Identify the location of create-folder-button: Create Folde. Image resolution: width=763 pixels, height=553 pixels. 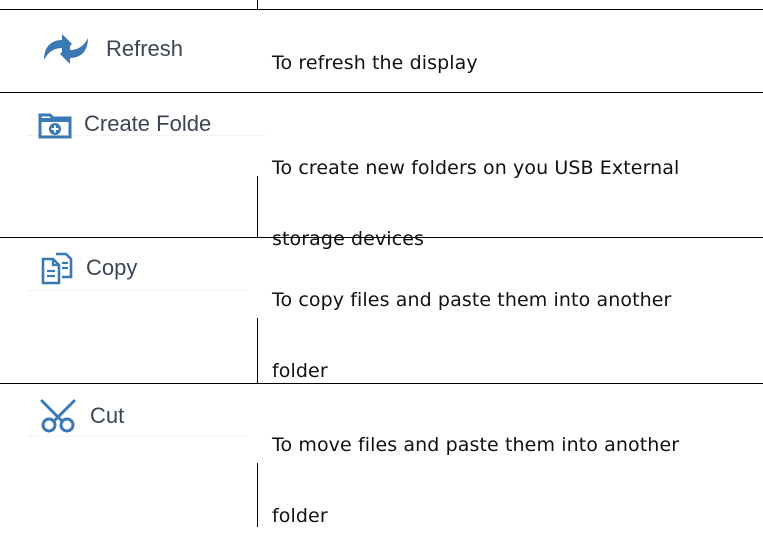
(124, 124).